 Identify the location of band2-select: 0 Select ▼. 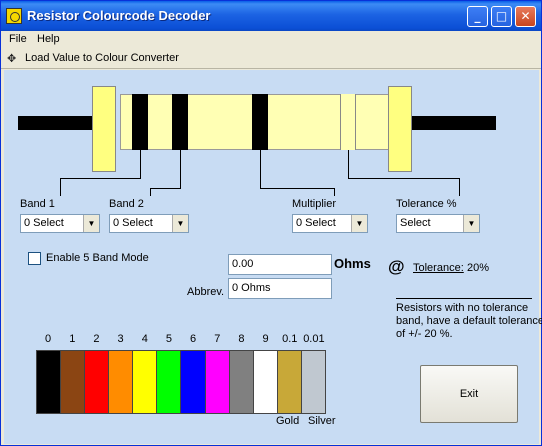
(149, 223).